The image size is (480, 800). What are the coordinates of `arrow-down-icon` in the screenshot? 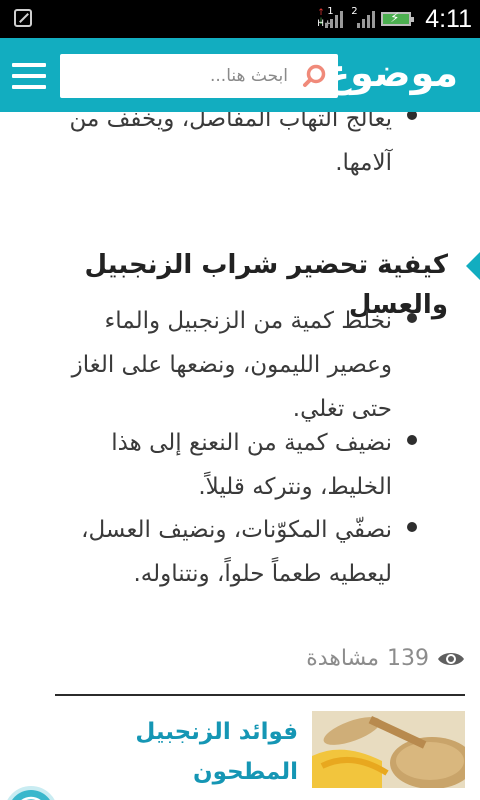 It's located at (31, 798).